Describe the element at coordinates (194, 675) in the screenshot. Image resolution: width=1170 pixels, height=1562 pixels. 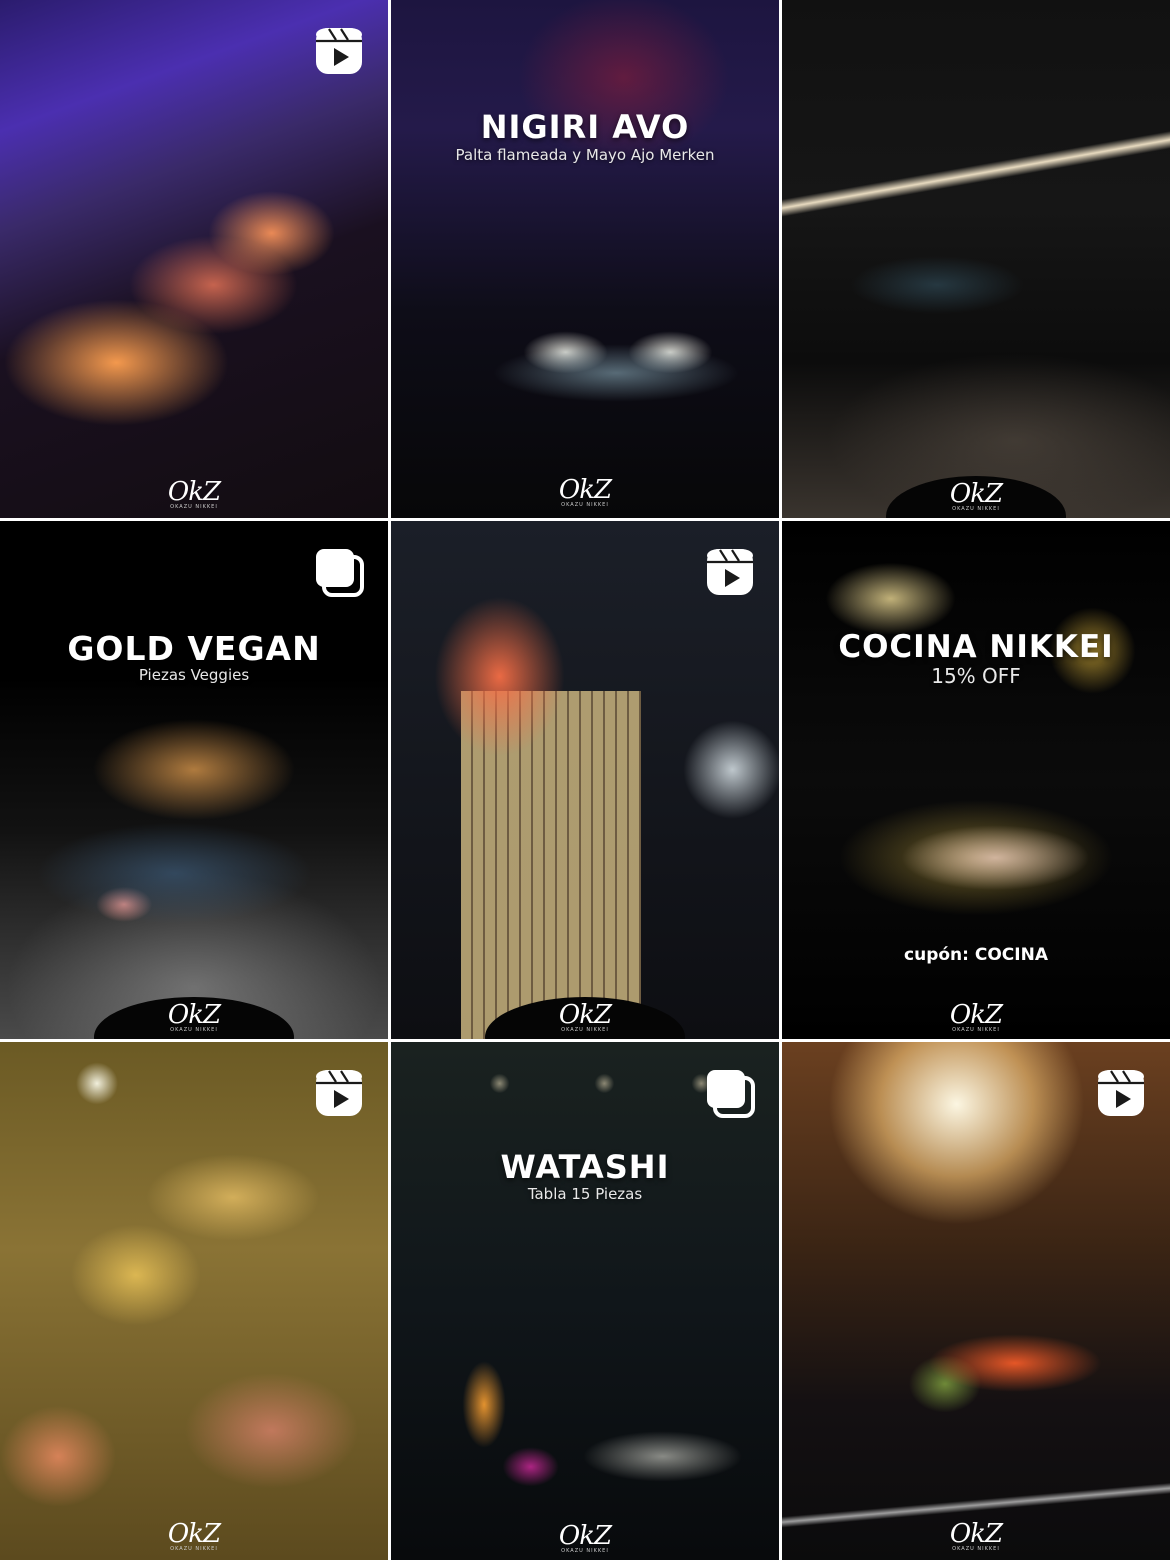
I see `post-subtitle: Piezas Veggies` at that location.